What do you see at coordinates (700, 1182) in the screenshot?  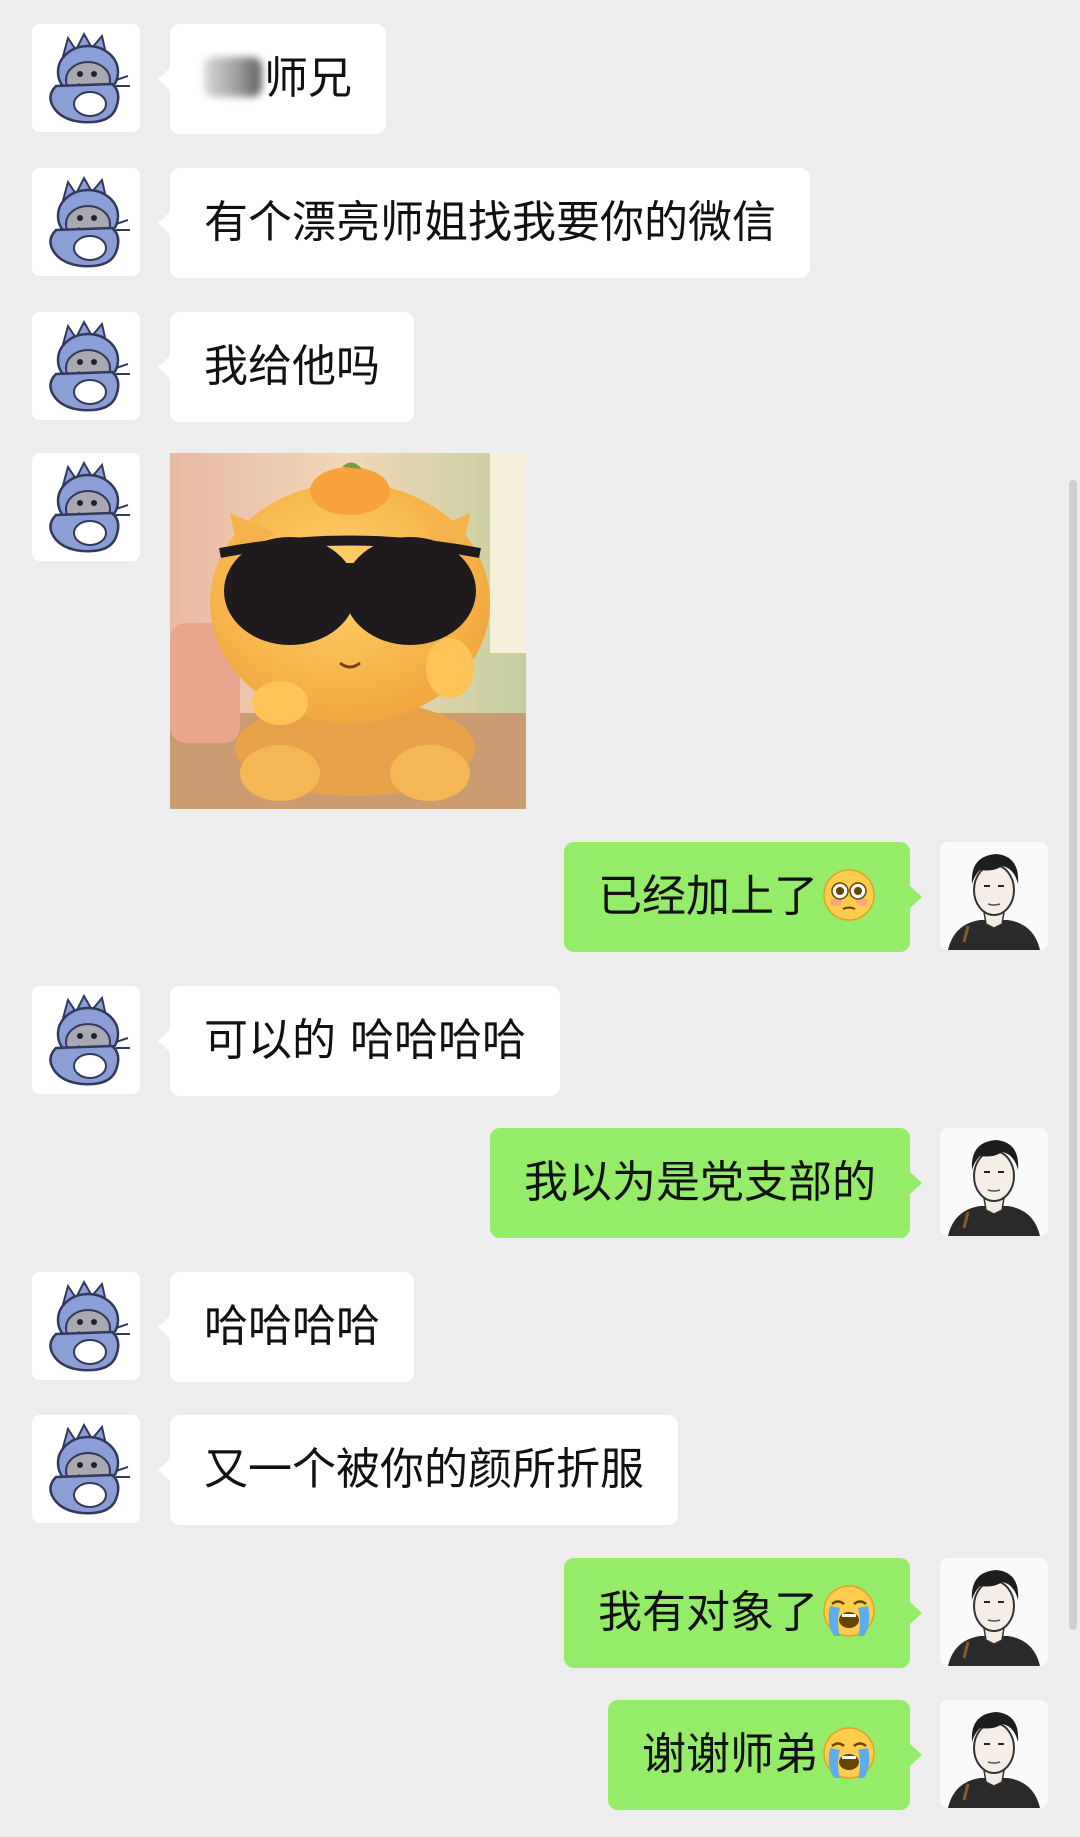 I see `message-text: 我以为是党支部的` at bounding box center [700, 1182].